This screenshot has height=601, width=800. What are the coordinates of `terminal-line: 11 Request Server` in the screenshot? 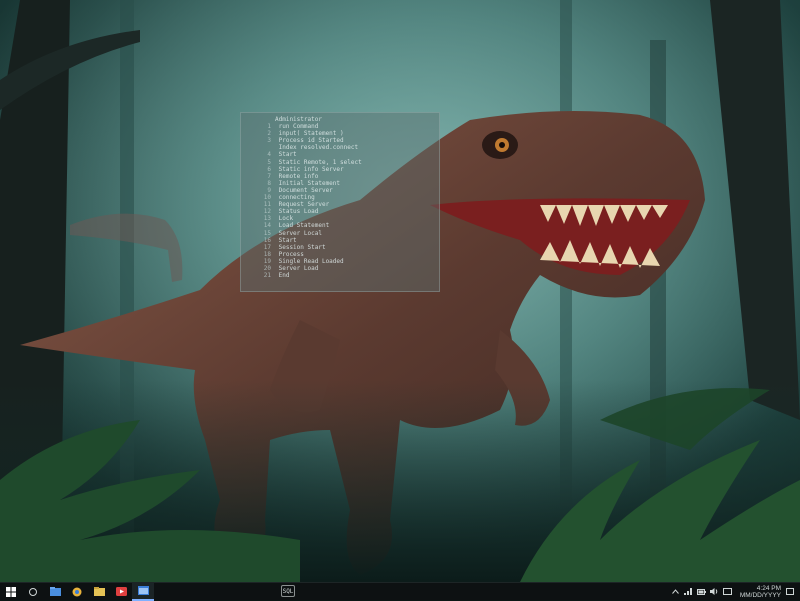 It's located at (296, 205).